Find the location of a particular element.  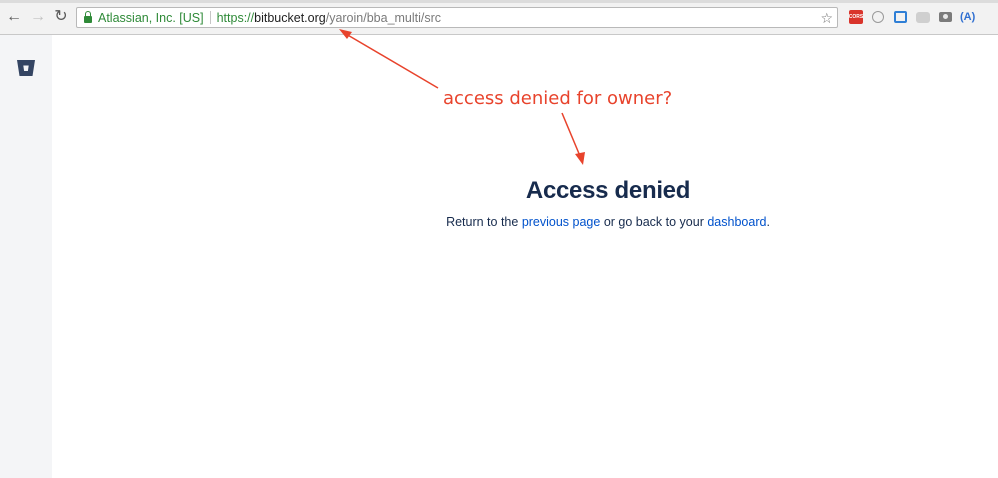

reload-icon: ↻ is located at coordinates (61, 17).